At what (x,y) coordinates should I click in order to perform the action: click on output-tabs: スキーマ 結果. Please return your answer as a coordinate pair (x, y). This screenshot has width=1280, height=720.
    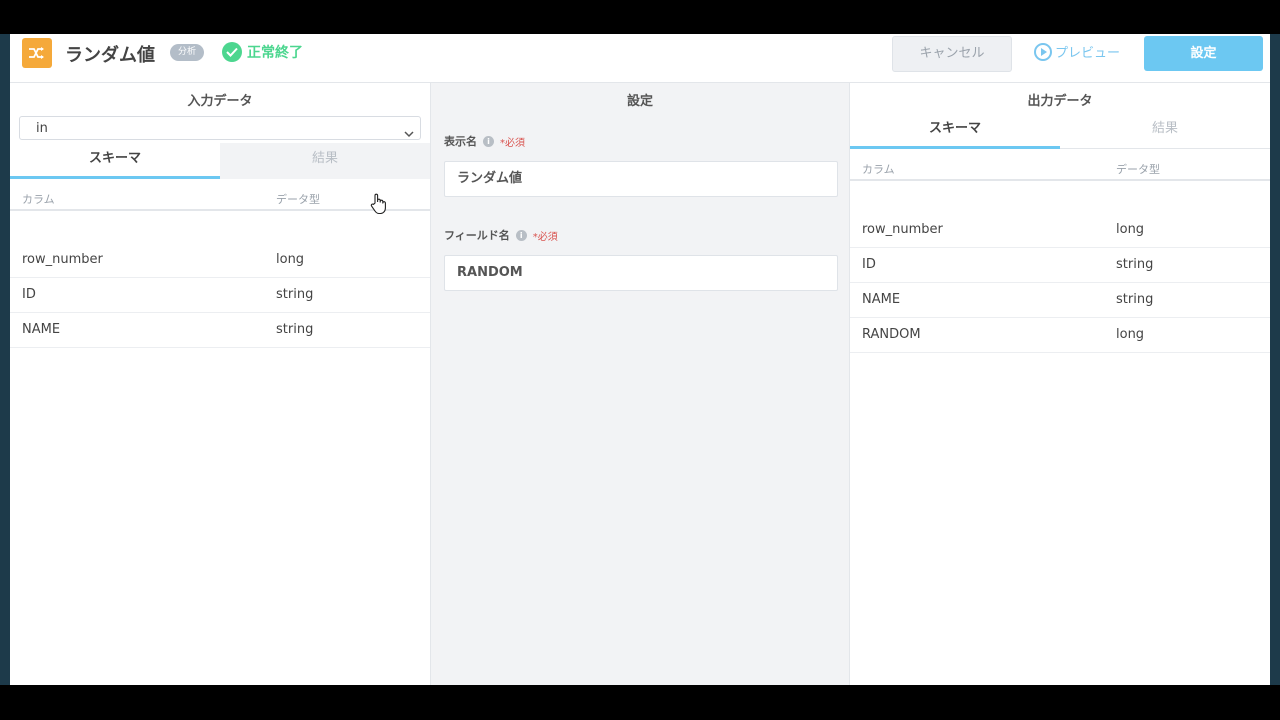
    Looking at the image, I should click on (1060, 131).